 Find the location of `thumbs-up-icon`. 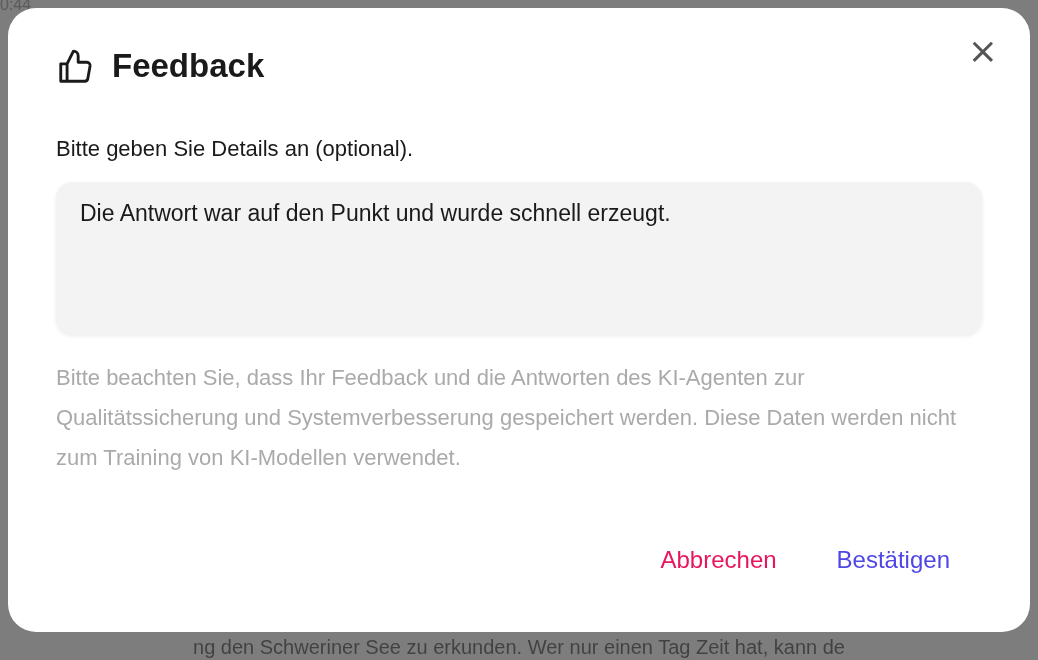

thumbs-up-icon is located at coordinates (75, 67).